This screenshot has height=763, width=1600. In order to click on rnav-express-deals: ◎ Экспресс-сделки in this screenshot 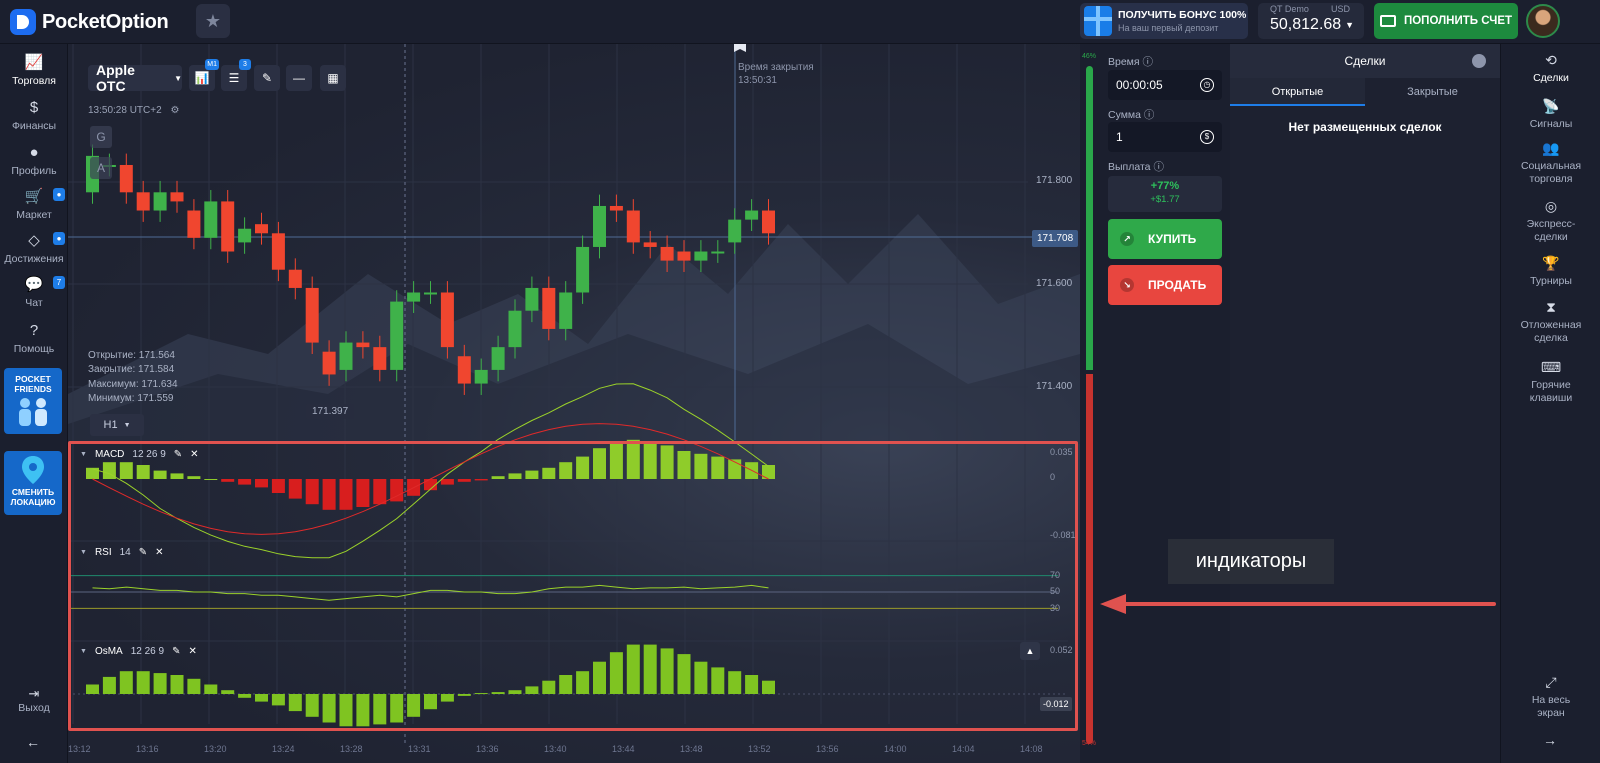, I will do `click(1550, 221)`.